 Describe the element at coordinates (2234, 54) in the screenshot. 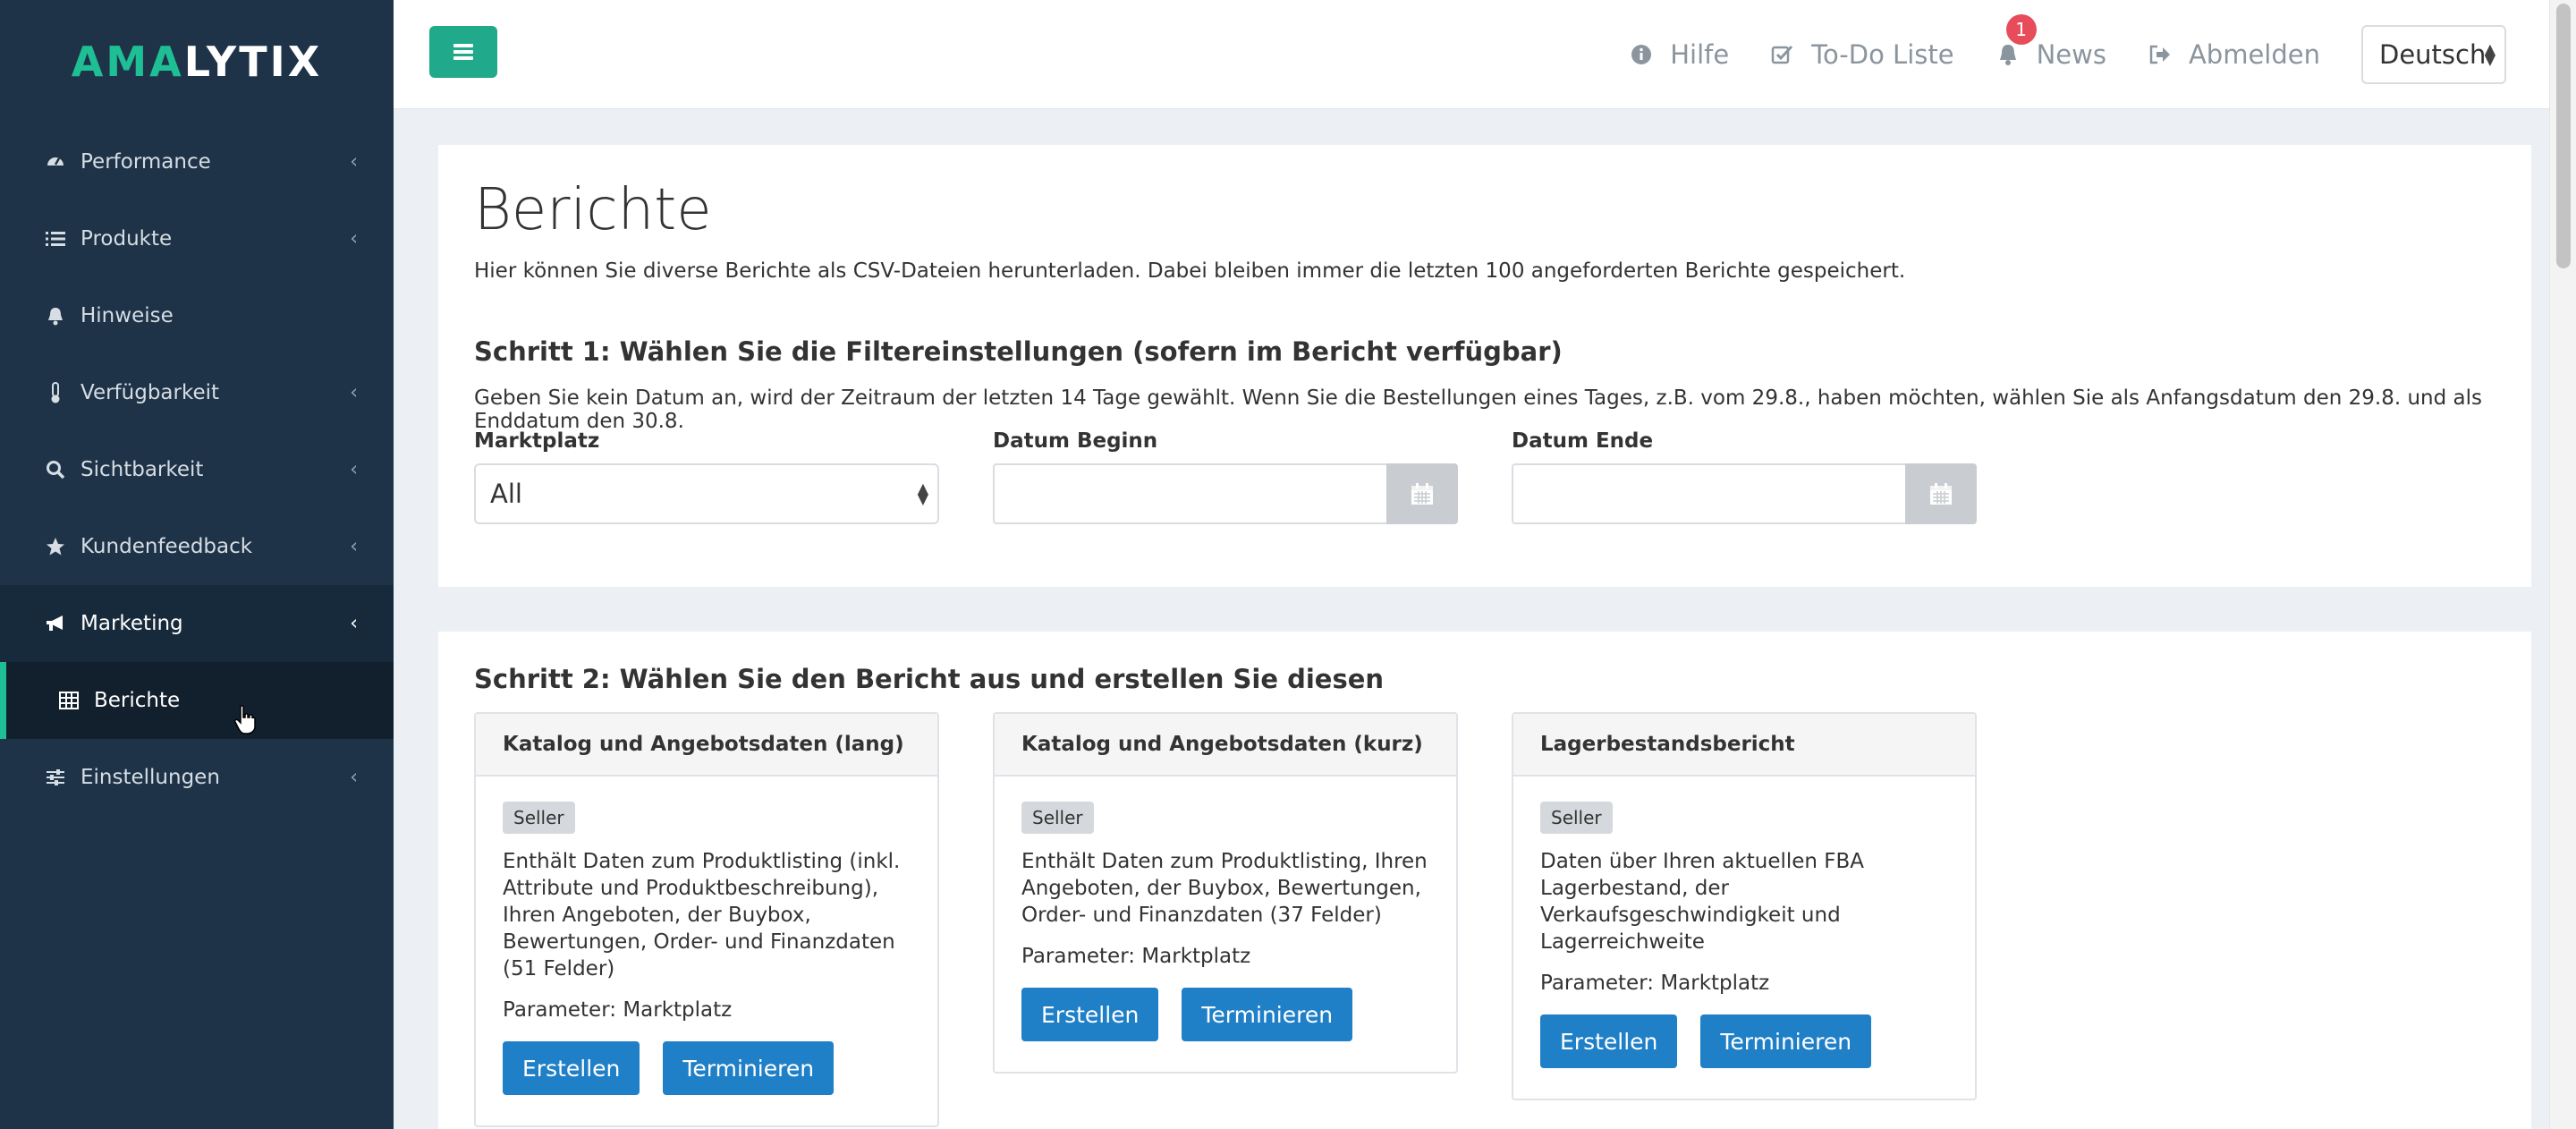

I see `logout-link: Abmelden` at that location.